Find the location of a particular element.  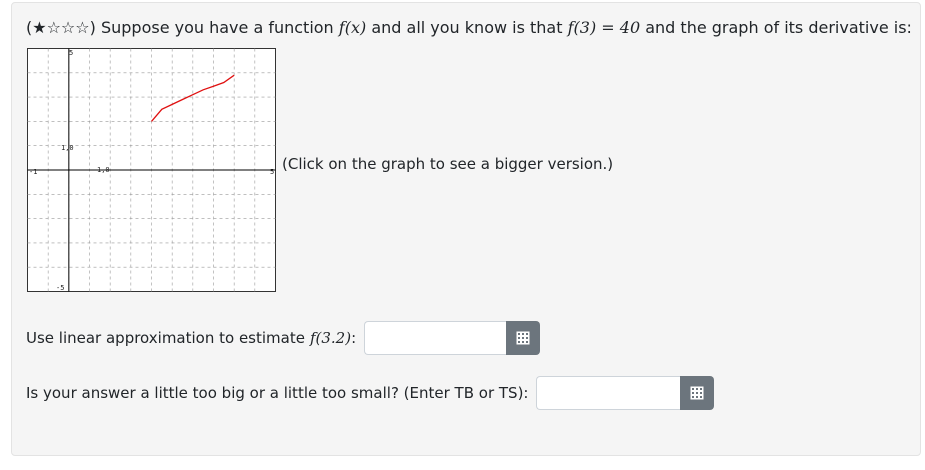

direction-answer-input is located at coordinates (608, 393).